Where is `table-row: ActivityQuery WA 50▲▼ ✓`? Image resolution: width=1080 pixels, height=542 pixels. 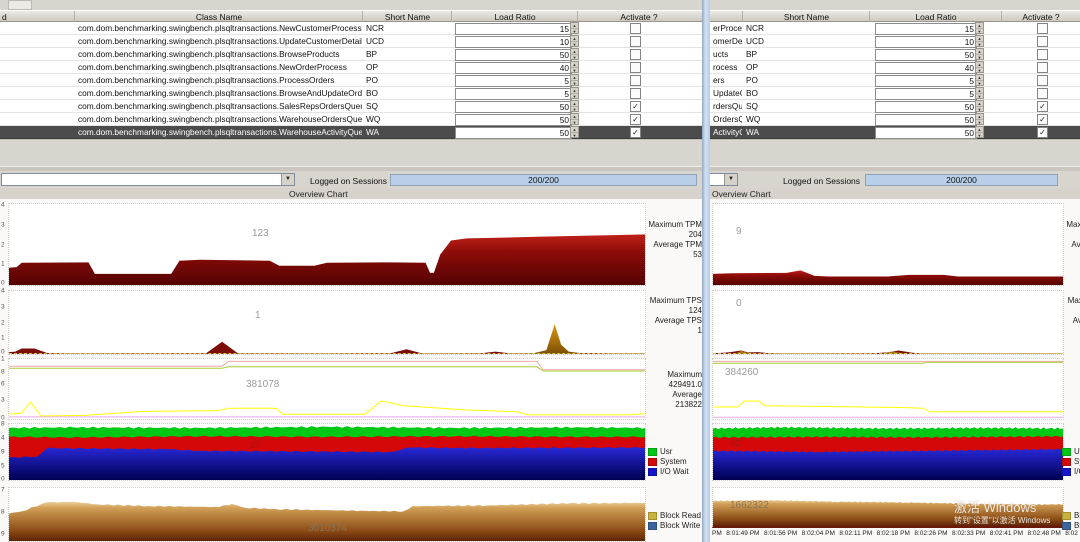 table-row: ActivityQuery WA 50▲▼ ✓ is located at coordinates (895, 132).